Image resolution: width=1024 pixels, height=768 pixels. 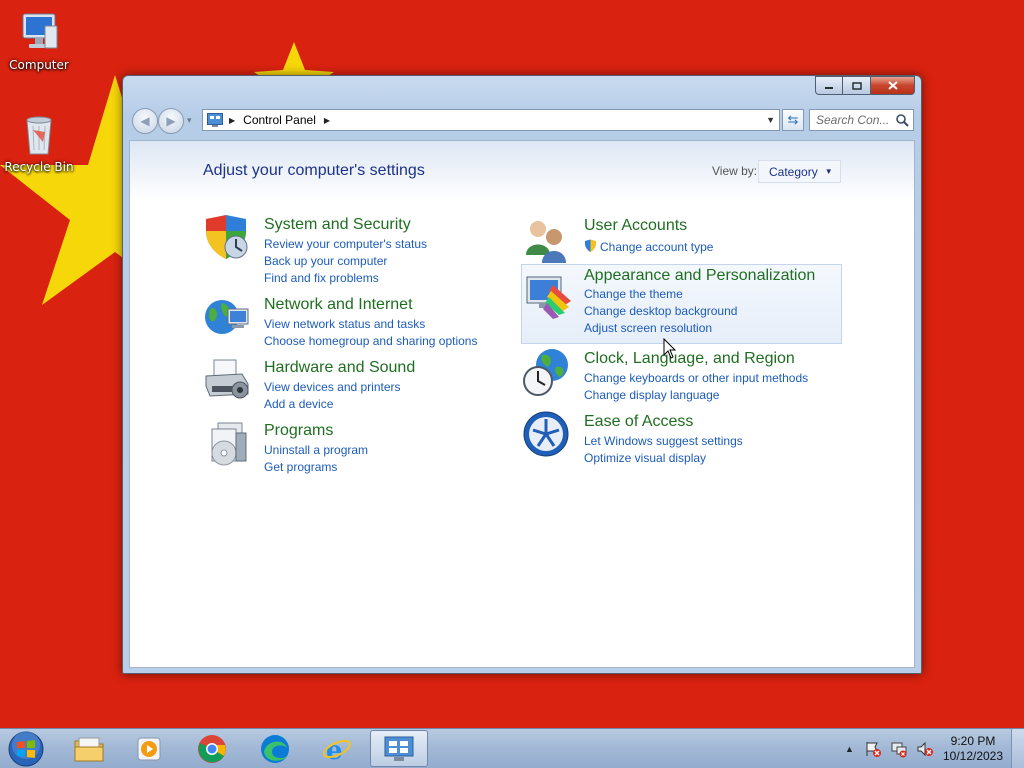 I want to click on window-controls, so click(x=865, y=85).